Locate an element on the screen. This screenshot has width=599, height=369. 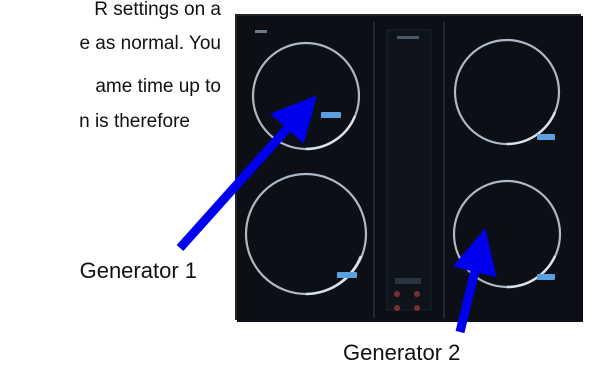
generator2-label: Generator 2 is located at coordinates (402, 352).